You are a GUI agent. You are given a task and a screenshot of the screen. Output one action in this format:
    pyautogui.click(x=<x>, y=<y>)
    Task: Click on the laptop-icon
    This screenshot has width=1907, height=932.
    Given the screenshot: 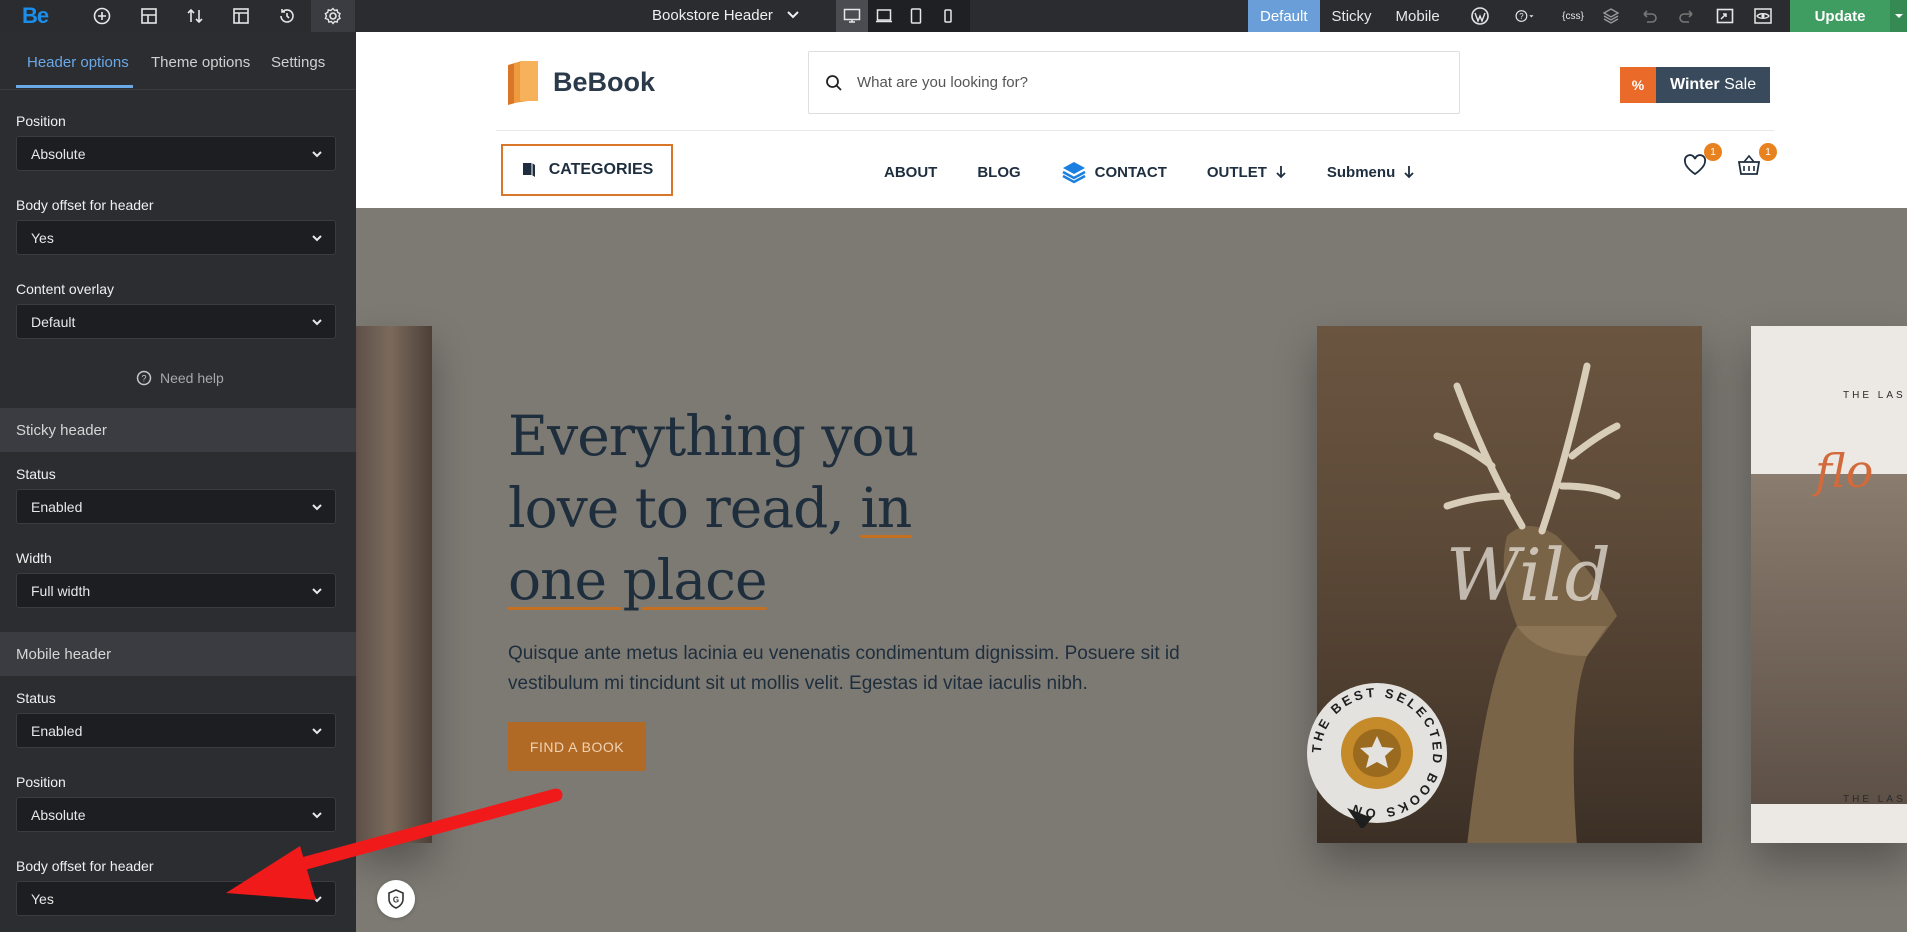 What is the action you would take?
    pyautogui.click(x=884, y=16)
    